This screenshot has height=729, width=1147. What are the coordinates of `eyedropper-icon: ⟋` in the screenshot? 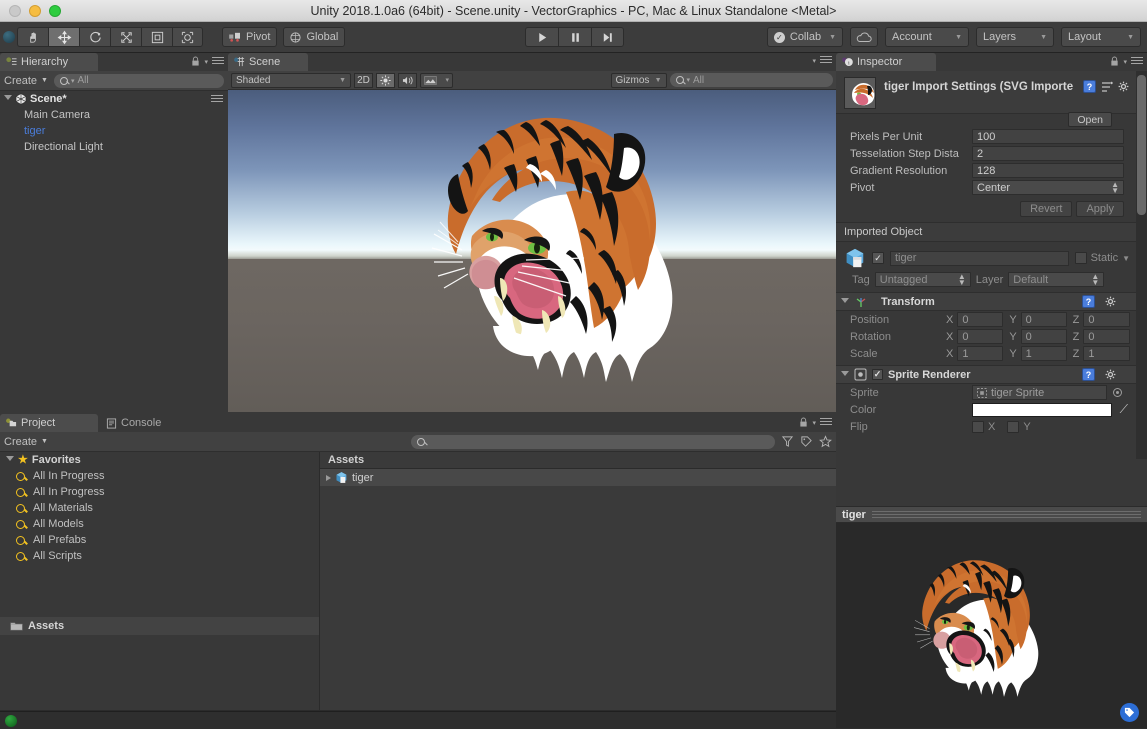 It's located at (1124, 409).